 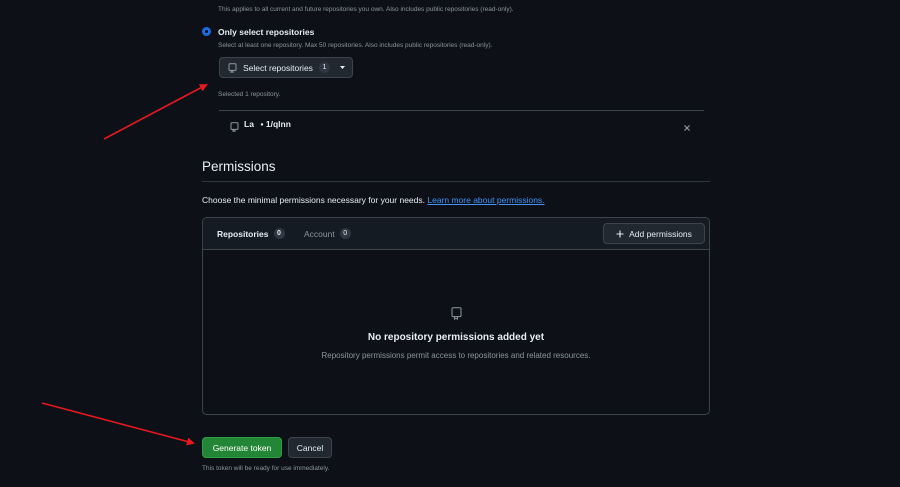 What do you see at coordinates (124, 265) in the screenshot?
I see `annotation-arrows` at bounding box center [124, 265].